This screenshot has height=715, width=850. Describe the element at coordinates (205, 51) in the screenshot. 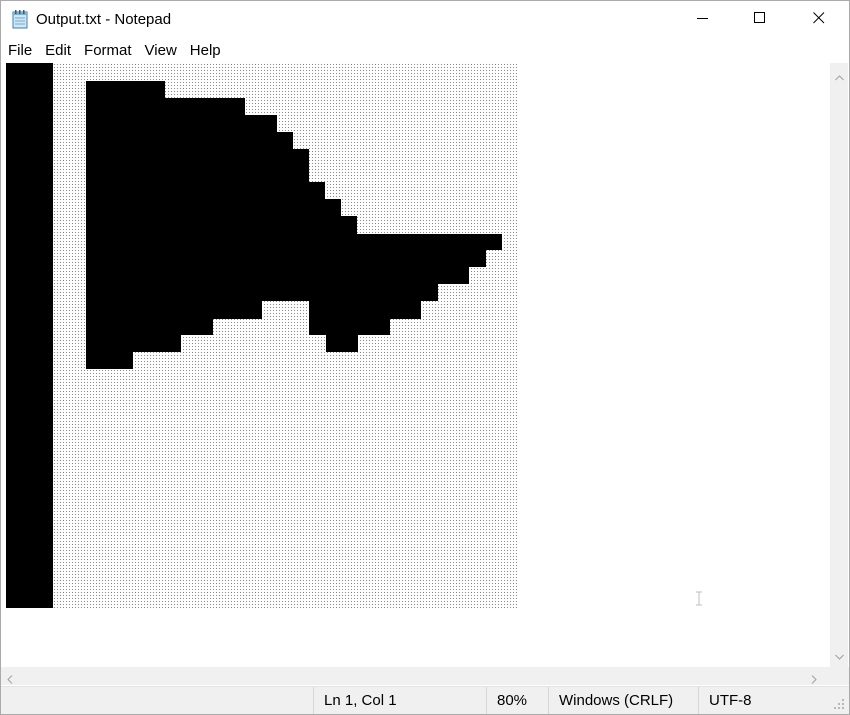

I see `menu-help: Help` at that location.